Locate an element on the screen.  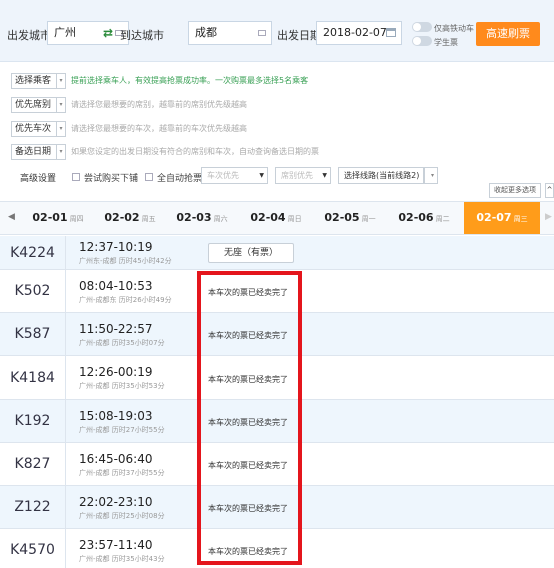
train-number: K587 is located at coordinates (33, 334).